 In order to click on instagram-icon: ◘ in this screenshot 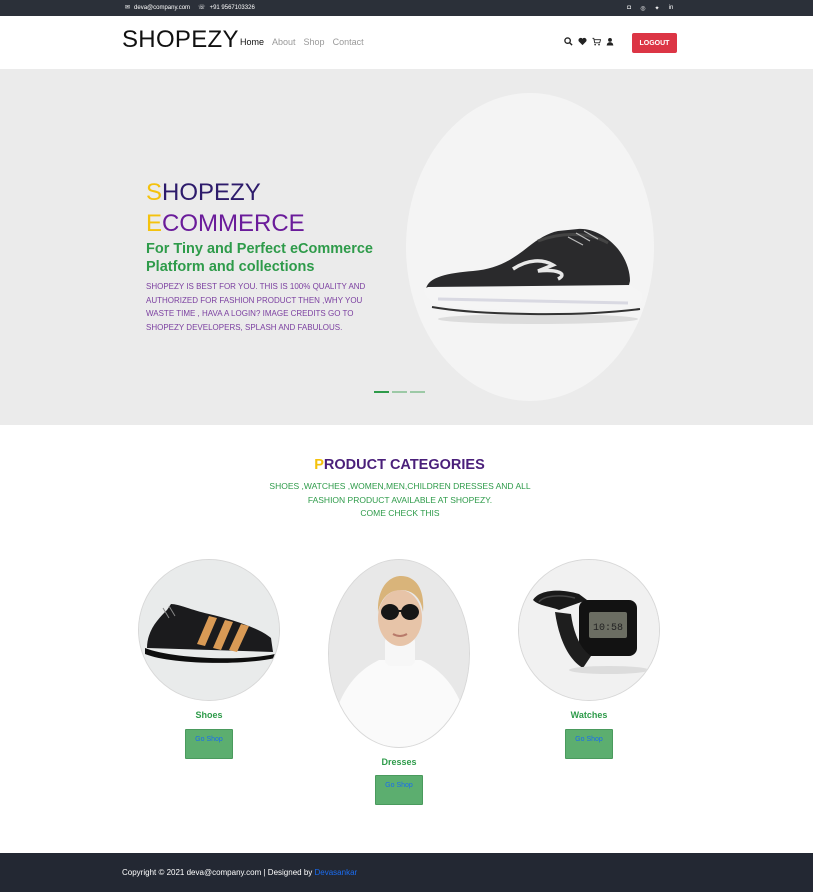, I will do `click(629, 8)`.